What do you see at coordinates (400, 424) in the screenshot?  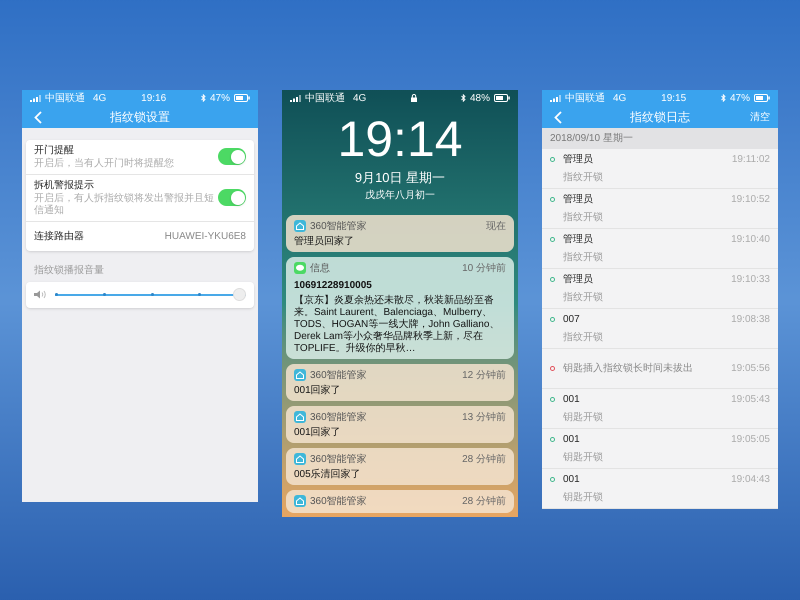 I see `notification-card: 360智能管家 13 分钟前 001回家了` at bounding box center [400, 424].